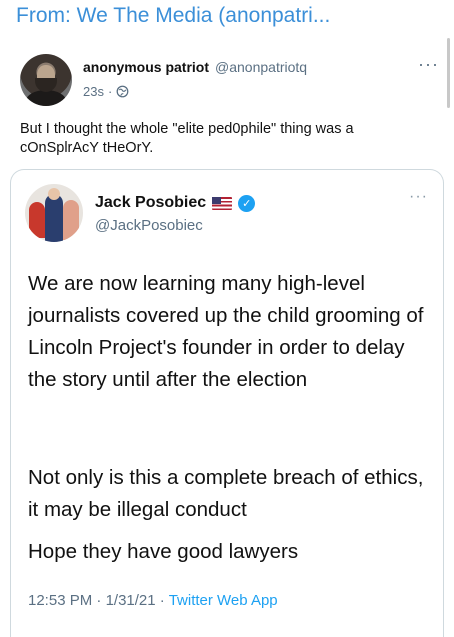 Image resolution: width=454 pixels, height=637 pixels. What do you see at coordinates (122, 91) in the screenshot?
I see `globe-icon` at bounding box center [122, 91].